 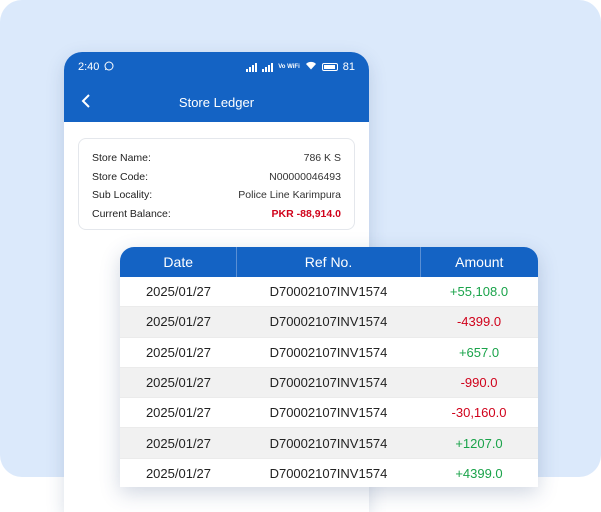 I want to click on table-row: 2025/01/27 D70002107INV1574 -4399.0, so click(x=329, y=322).